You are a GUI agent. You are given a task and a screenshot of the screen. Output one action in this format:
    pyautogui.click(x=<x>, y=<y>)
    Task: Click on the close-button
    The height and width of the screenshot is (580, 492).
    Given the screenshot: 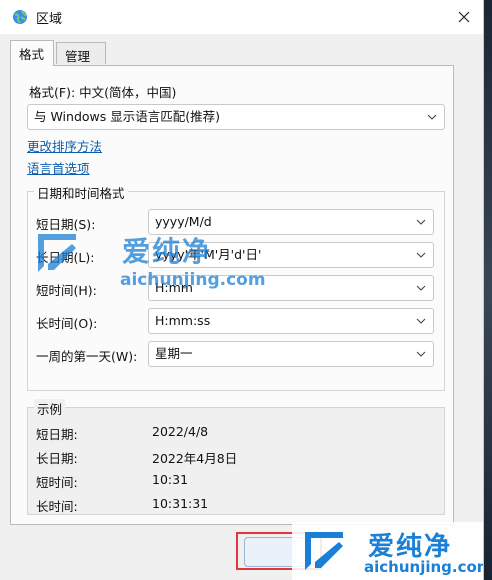 What is the action you would take?
    pyautogui.click(x=463, y=17)
    